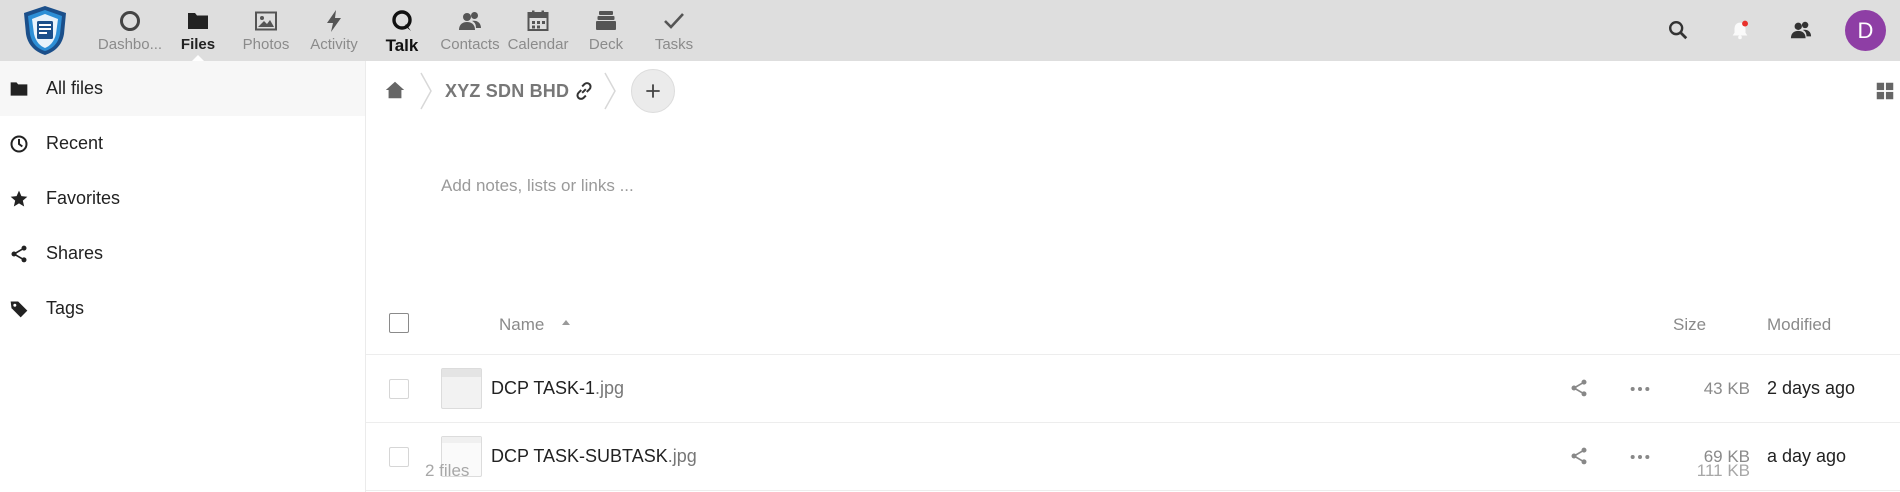 The image size is (1900, 492). What do you see at coordinates (674, 44) in the screenshot?
I see `app-label-tasks: Tasks` at bounding box center [674, 44].